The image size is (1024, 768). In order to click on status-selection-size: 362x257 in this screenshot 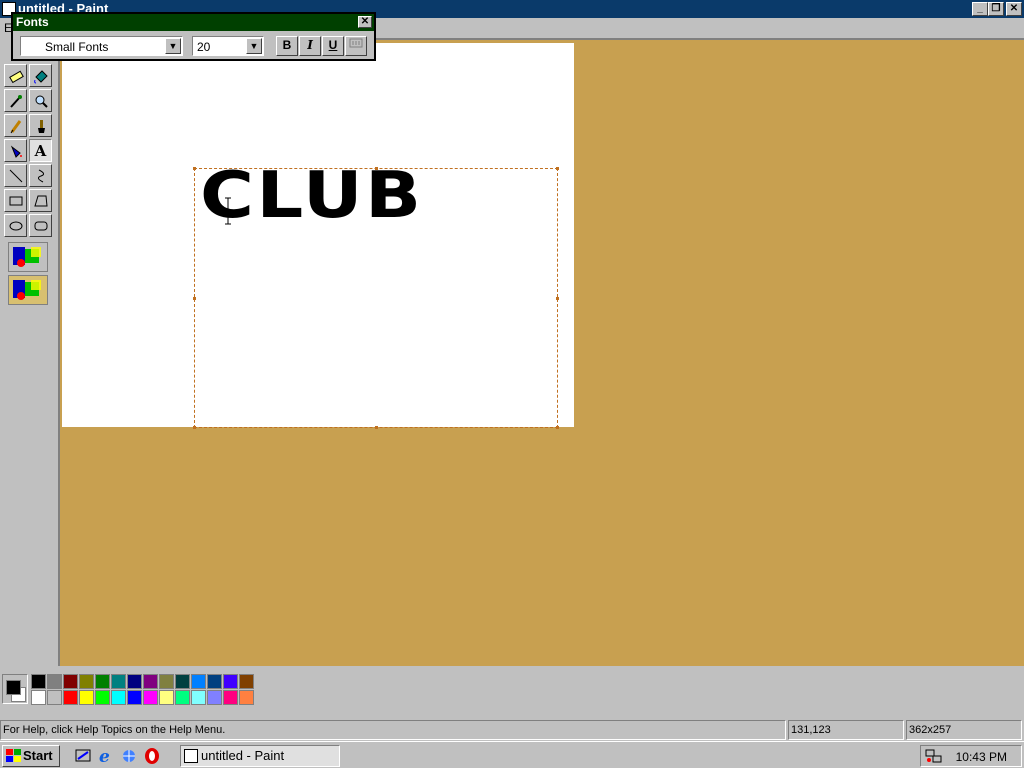, I will do `click(964, 730)`.